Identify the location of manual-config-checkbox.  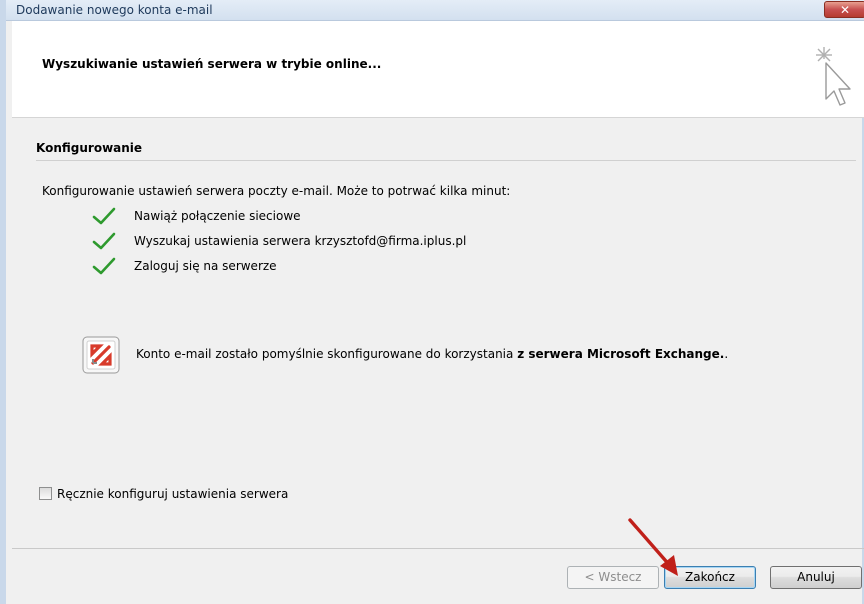
(45, 493).